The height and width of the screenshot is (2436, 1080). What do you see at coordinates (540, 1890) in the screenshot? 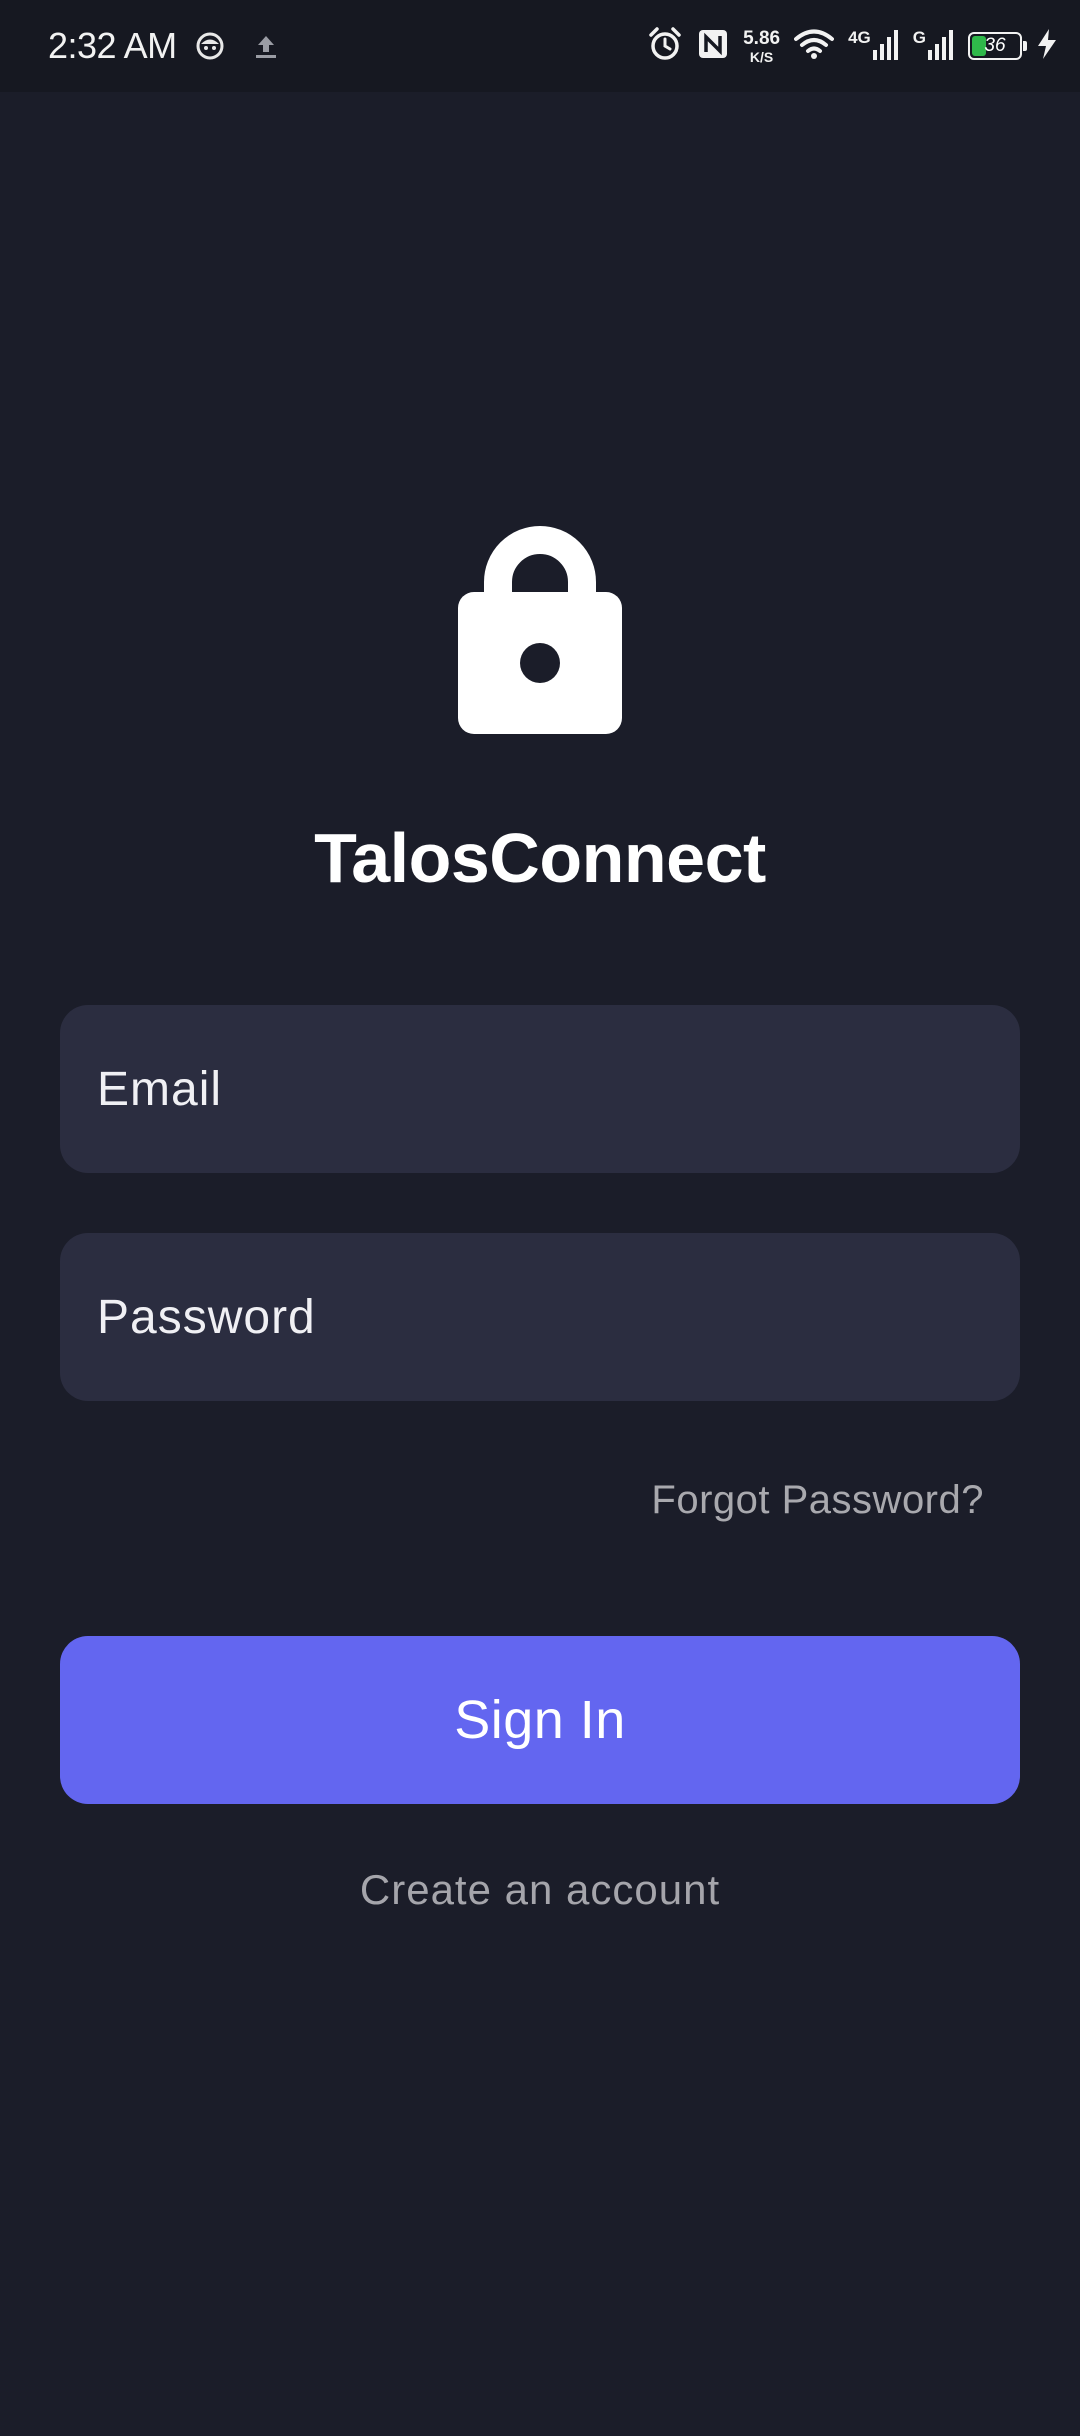
I see `create-account-link: Create an account` at bounding box center [540, 1890].